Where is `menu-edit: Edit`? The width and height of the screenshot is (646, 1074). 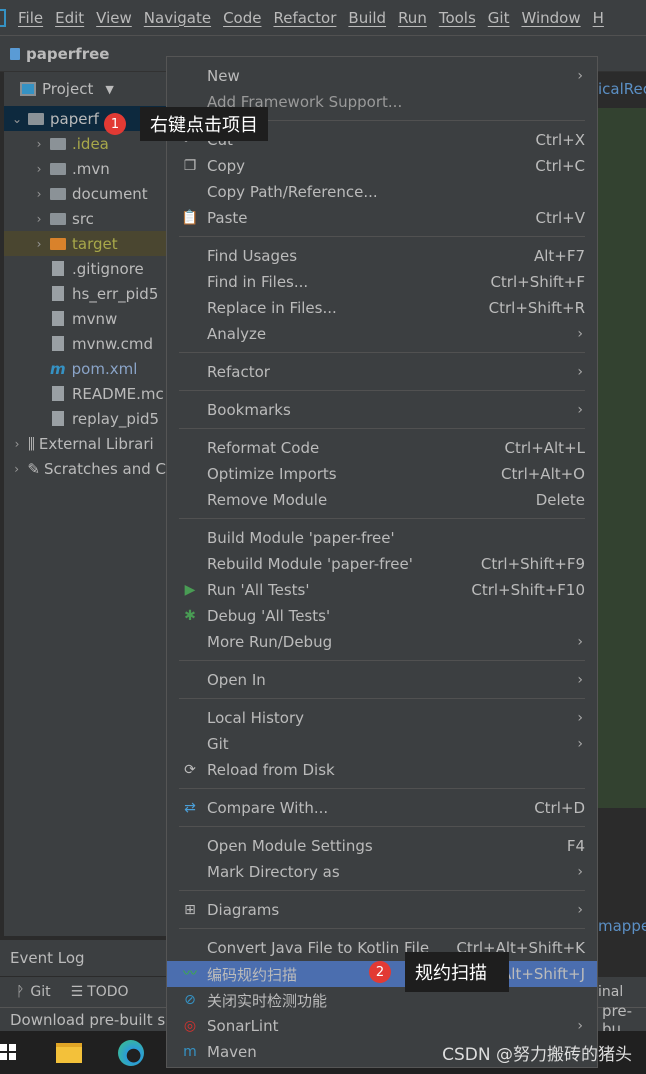
menu-edit: Edit is located at coordinates (69, 18).